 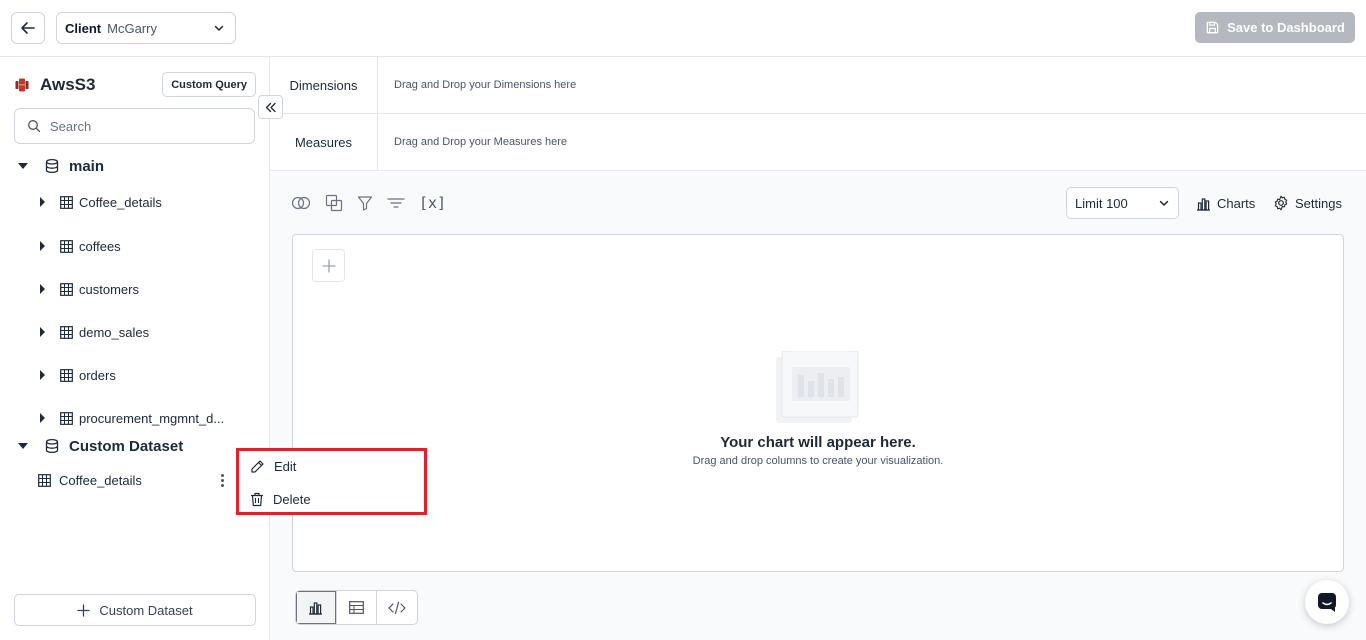 What do you see at coordinates (126, 446) in the screenshot?
I see `database-label: Custom Dataset` at bounding box center [126, 446].